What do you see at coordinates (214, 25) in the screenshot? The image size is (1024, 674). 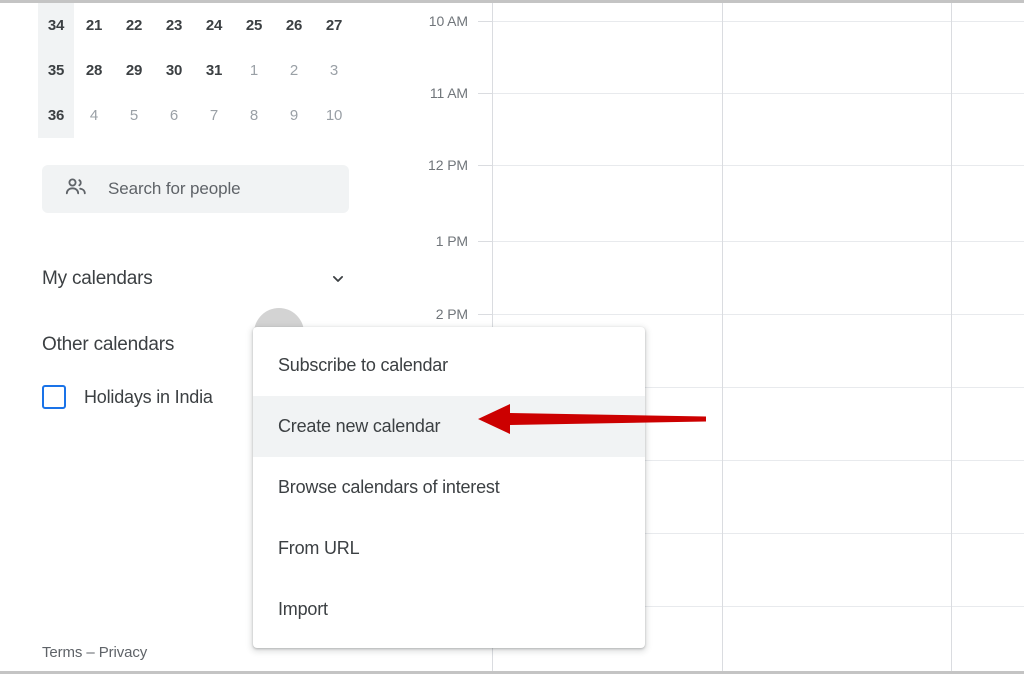 I see `mini-calendar-day: 24` at bounding box center [214, 25].